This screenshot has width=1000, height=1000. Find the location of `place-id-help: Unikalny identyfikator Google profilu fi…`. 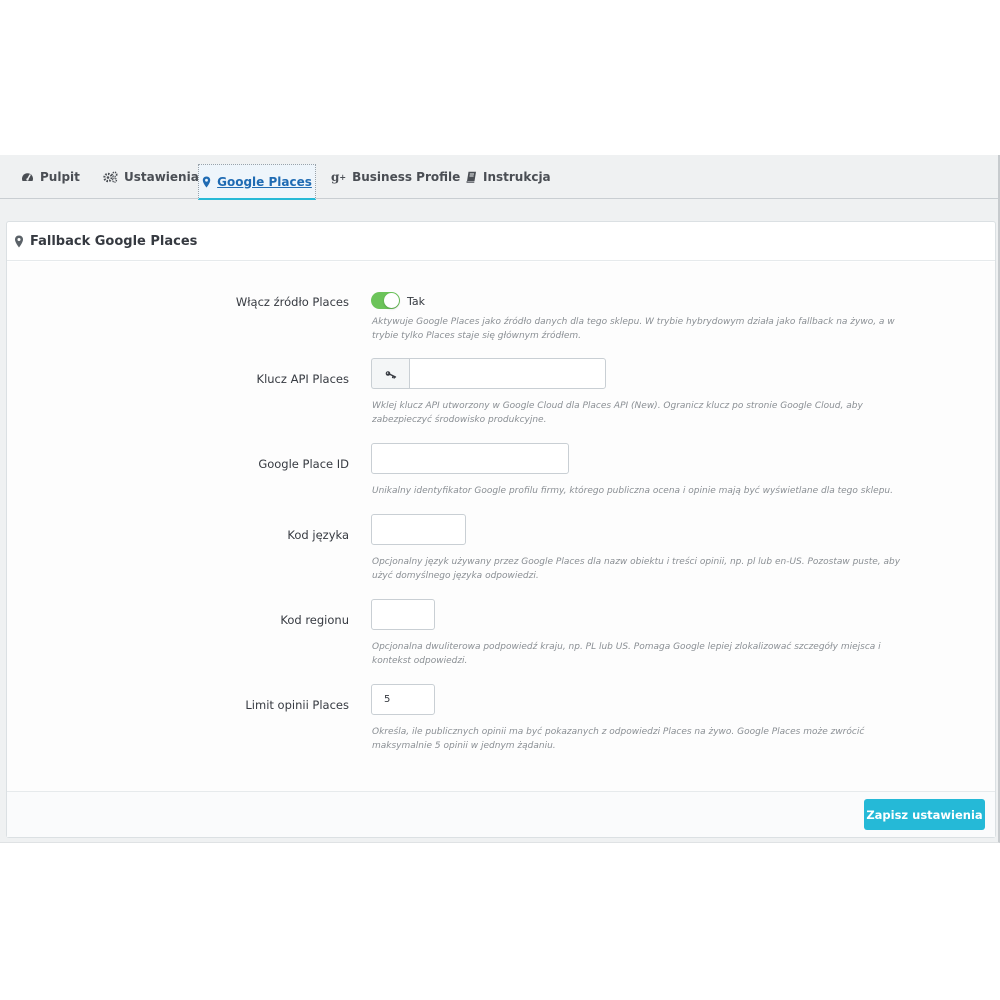

place-id-help: Unikalny identyfikator Google profilu fi… is located at coordinates (632, 491).